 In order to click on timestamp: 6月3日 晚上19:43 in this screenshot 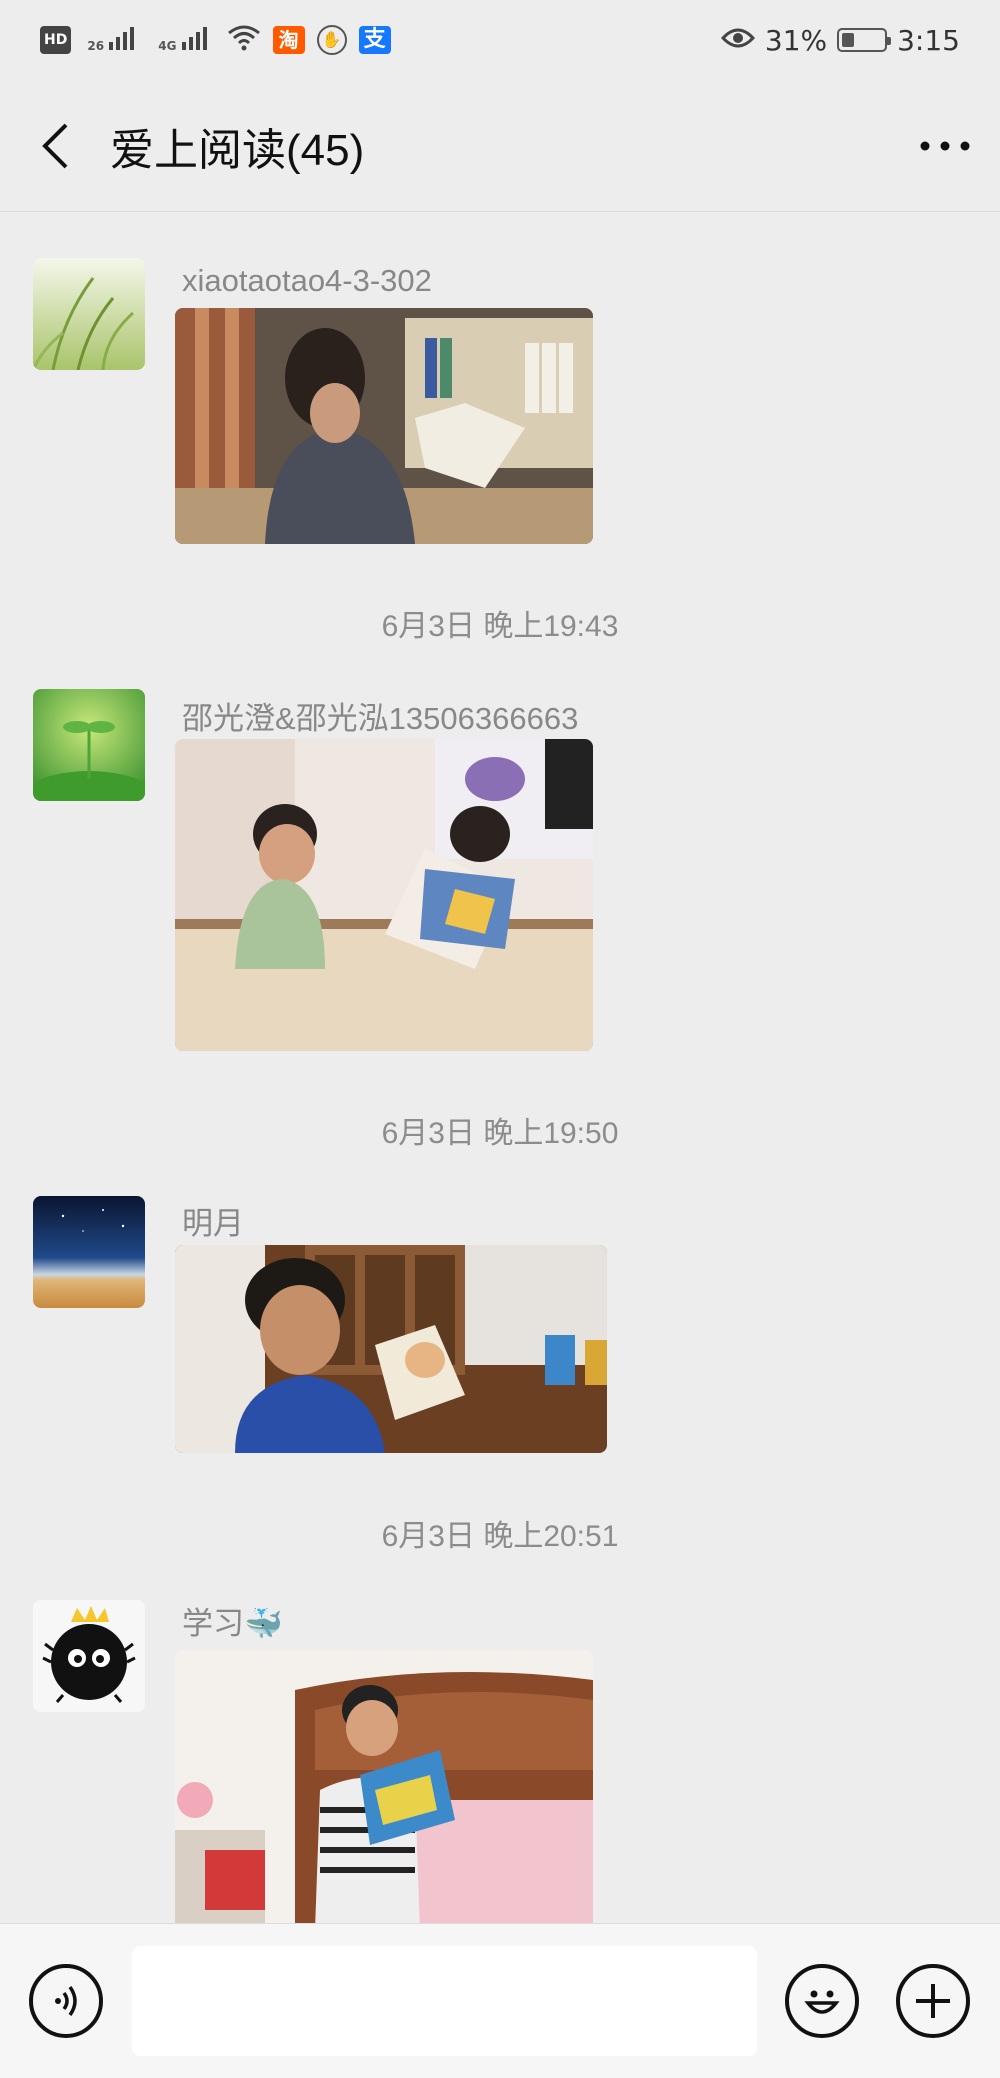, I will do `click(500, 626)`.